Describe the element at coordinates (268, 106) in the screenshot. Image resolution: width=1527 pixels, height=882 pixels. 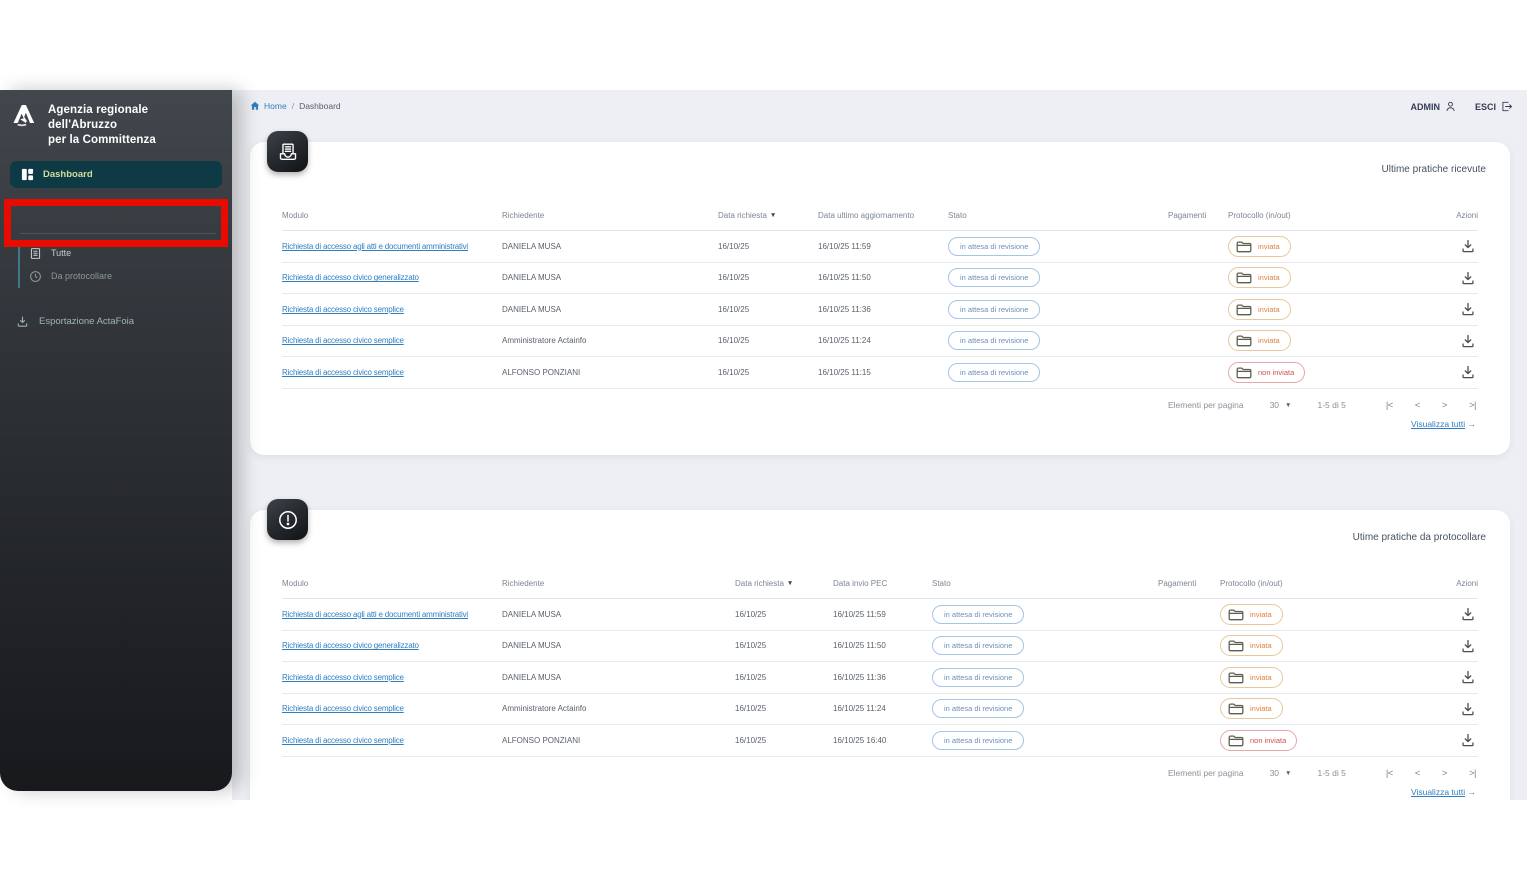
I see `breadcrumb-home-link: Home` at that location.